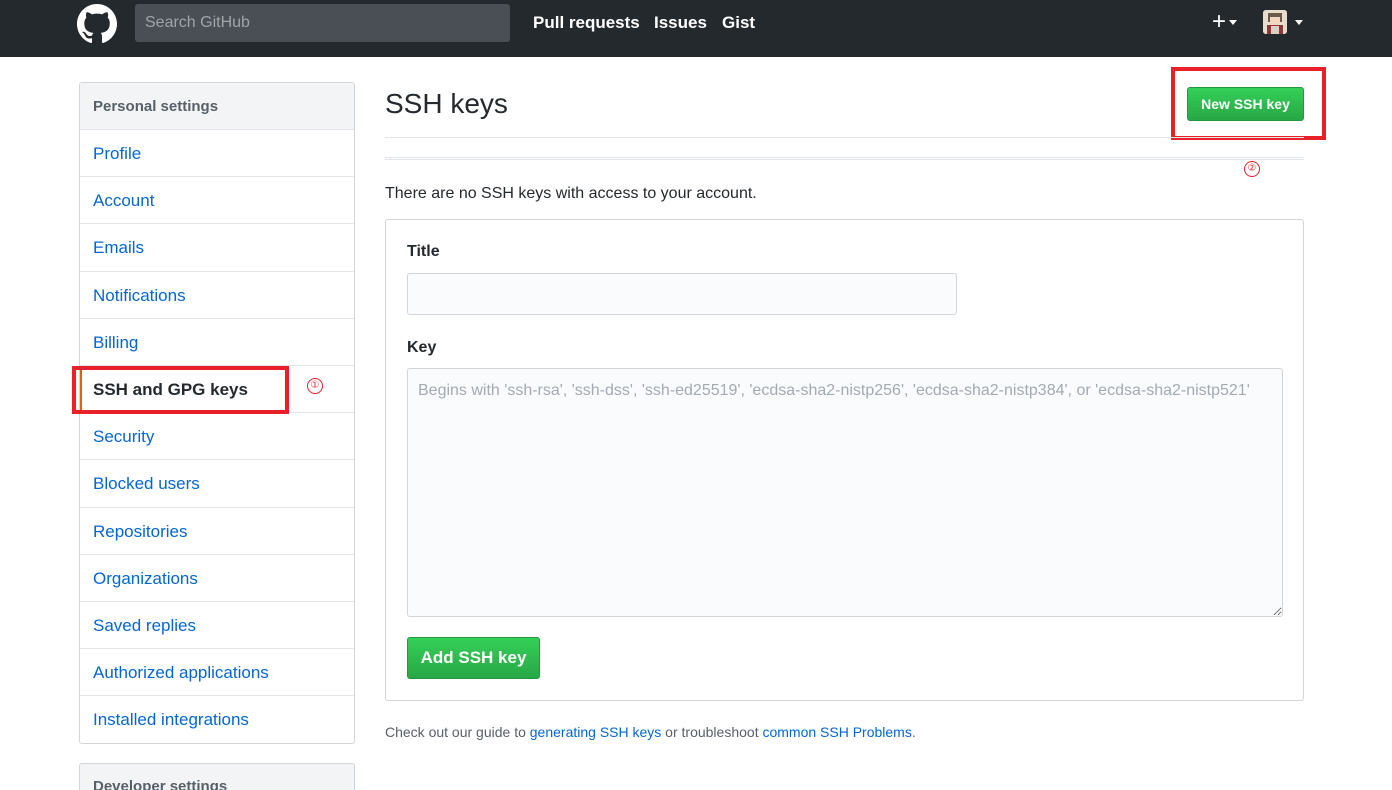  I want to click on help-text-middle: or troubleshoot, so click(712, 732).